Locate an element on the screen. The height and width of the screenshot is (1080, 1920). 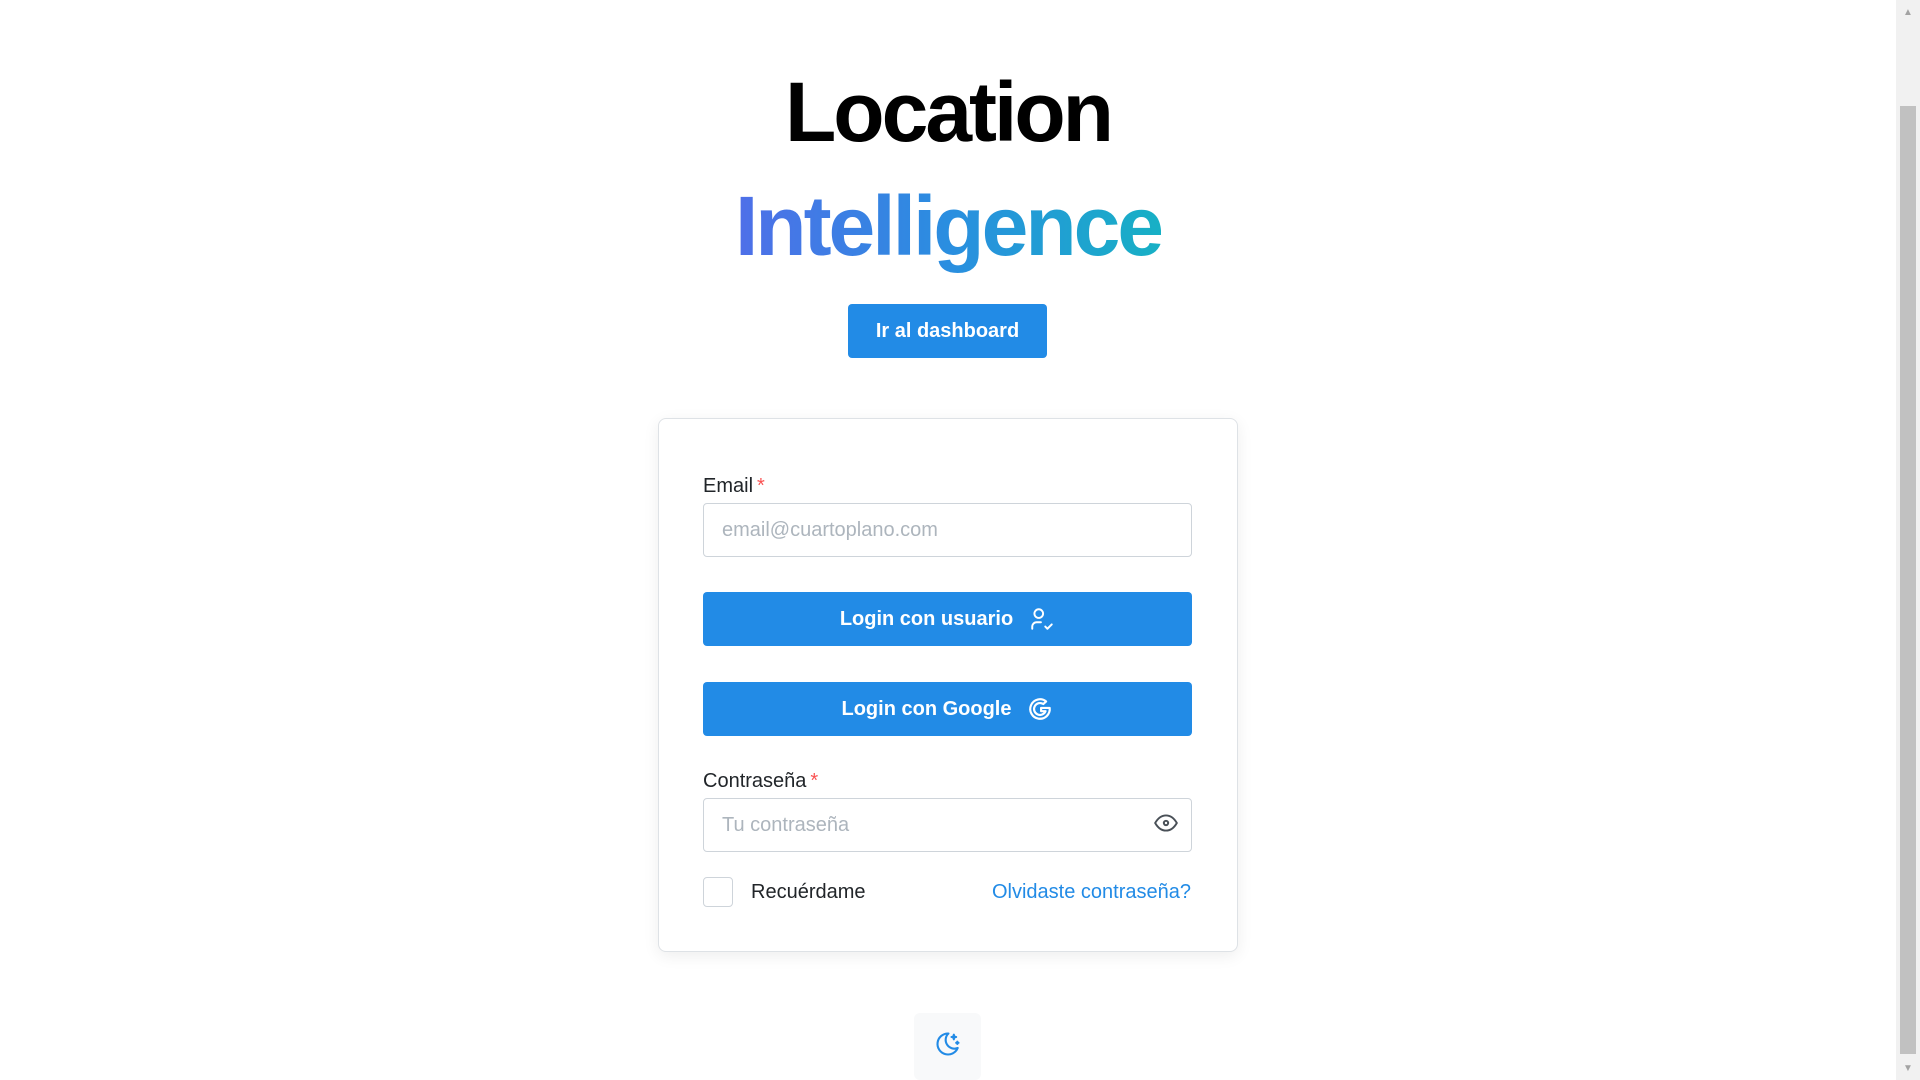
remember-me-checkbox is located at coordinates (718, 892).